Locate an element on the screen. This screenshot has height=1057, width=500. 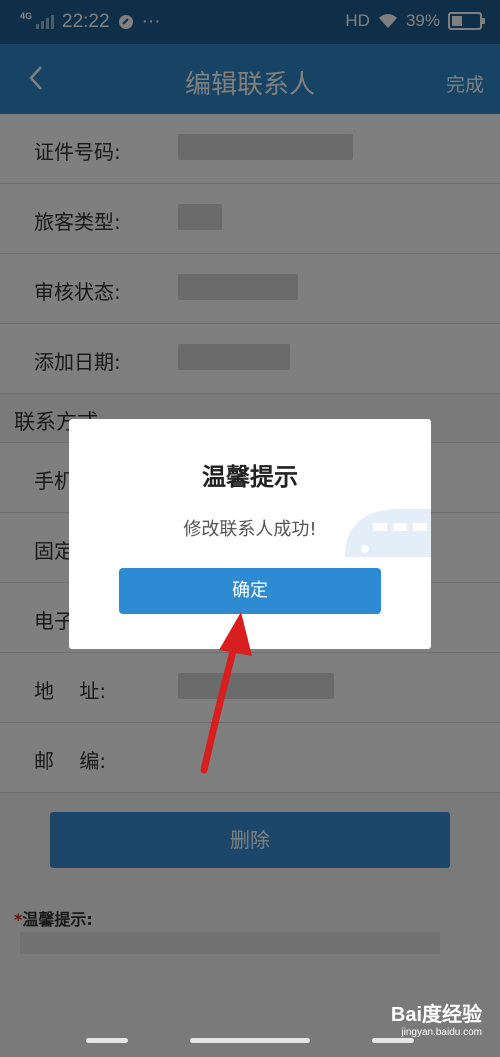
dialog-title: 温馨提示 is located at coordinates (250, 477).